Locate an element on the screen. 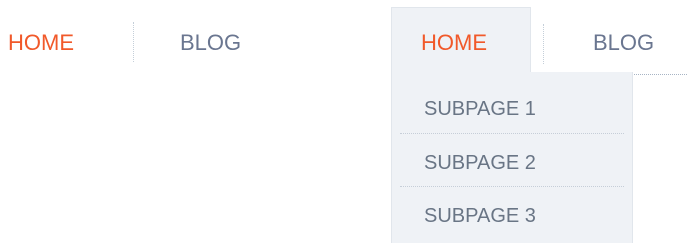 The height and width of the screenshot is (243, 687). nav-item-blog-2: BLOG is located at coordinates (623, 43).